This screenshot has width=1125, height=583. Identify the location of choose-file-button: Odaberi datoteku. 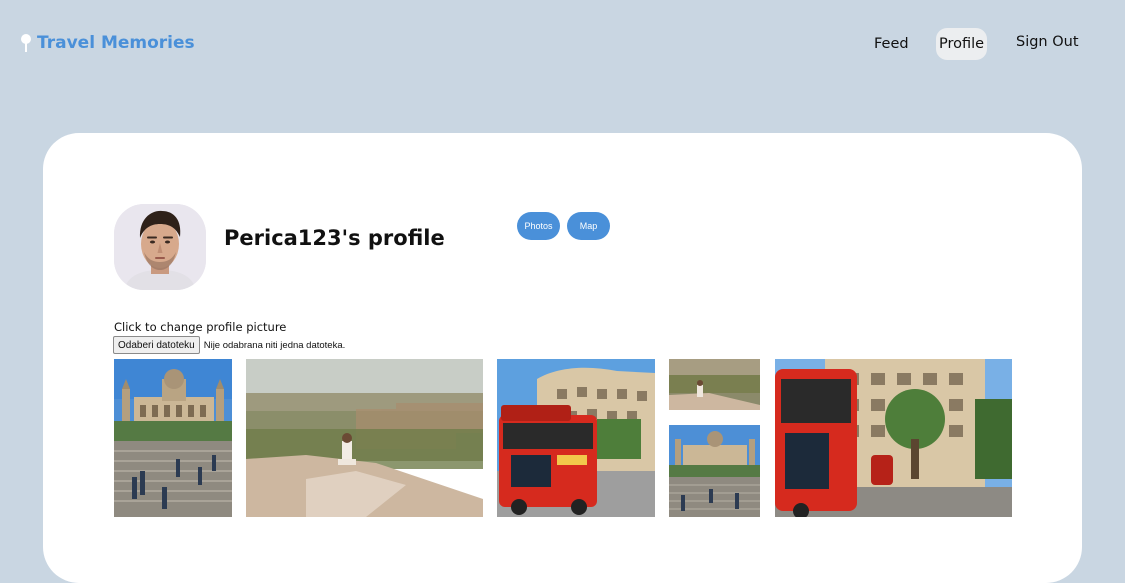
(156, 345).